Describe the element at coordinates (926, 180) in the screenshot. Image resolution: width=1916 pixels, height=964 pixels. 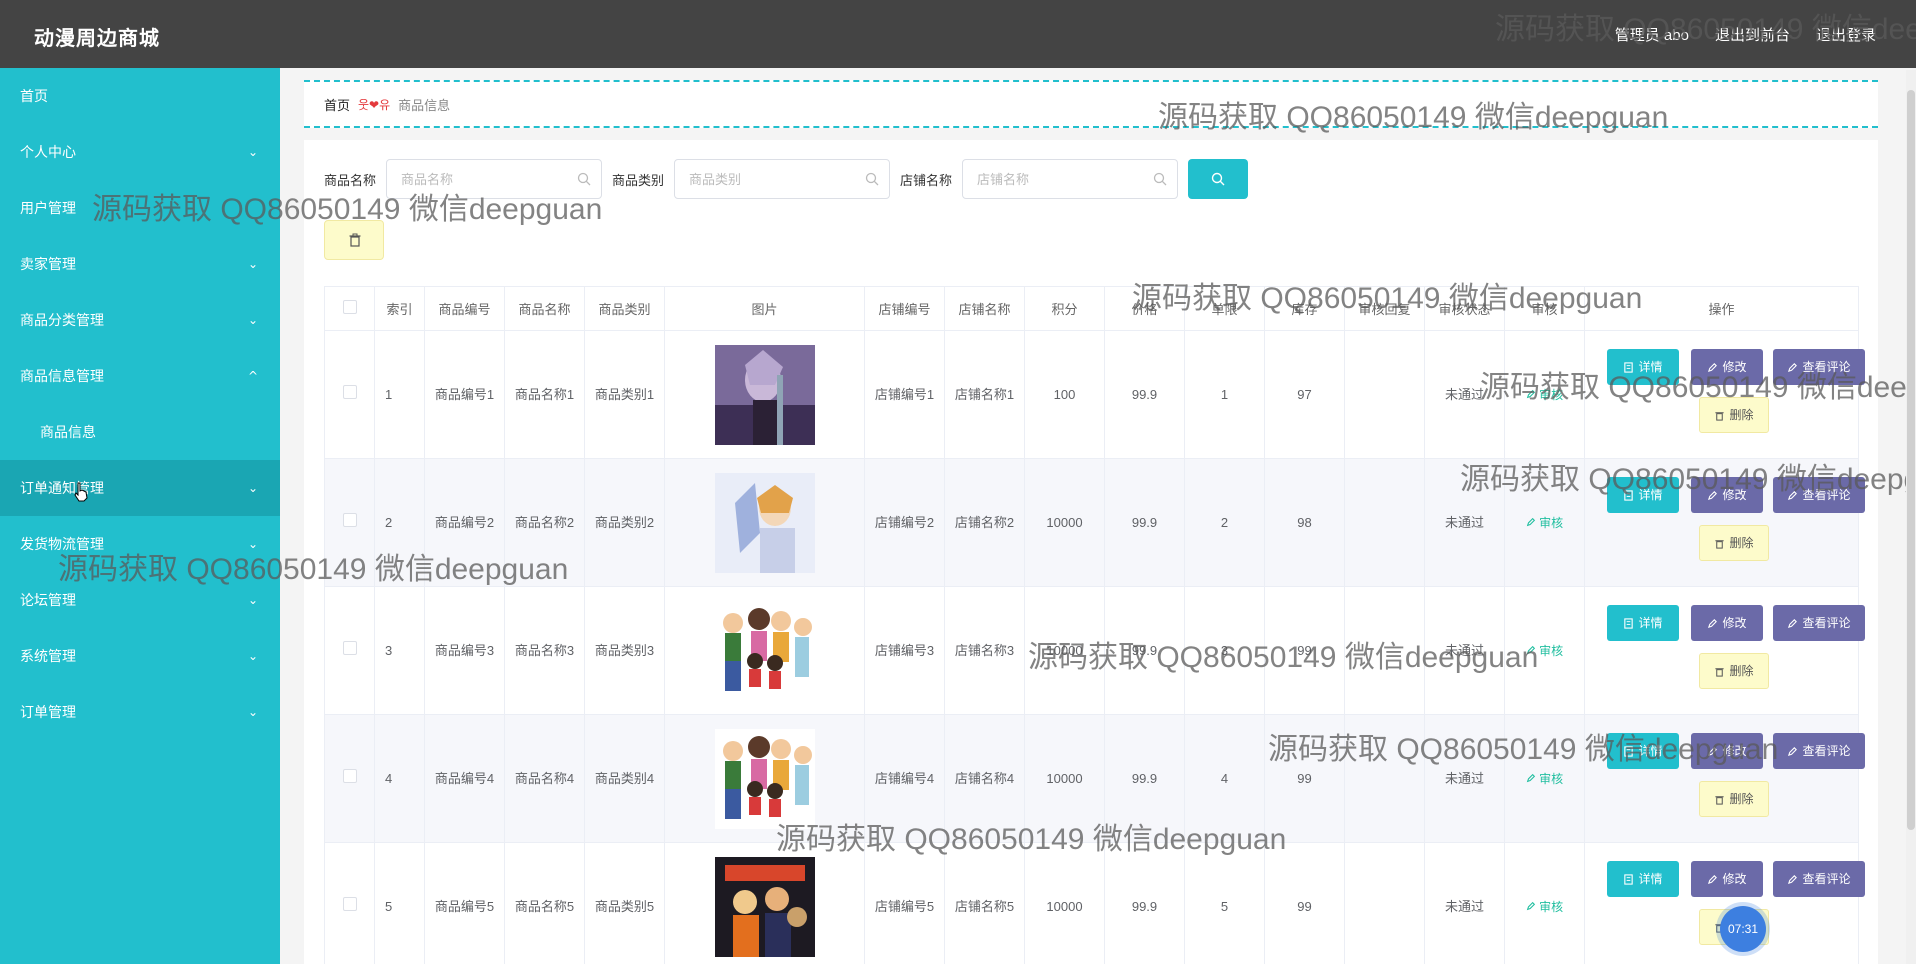
I see `shop-name-label: 店铺名称` at that location.